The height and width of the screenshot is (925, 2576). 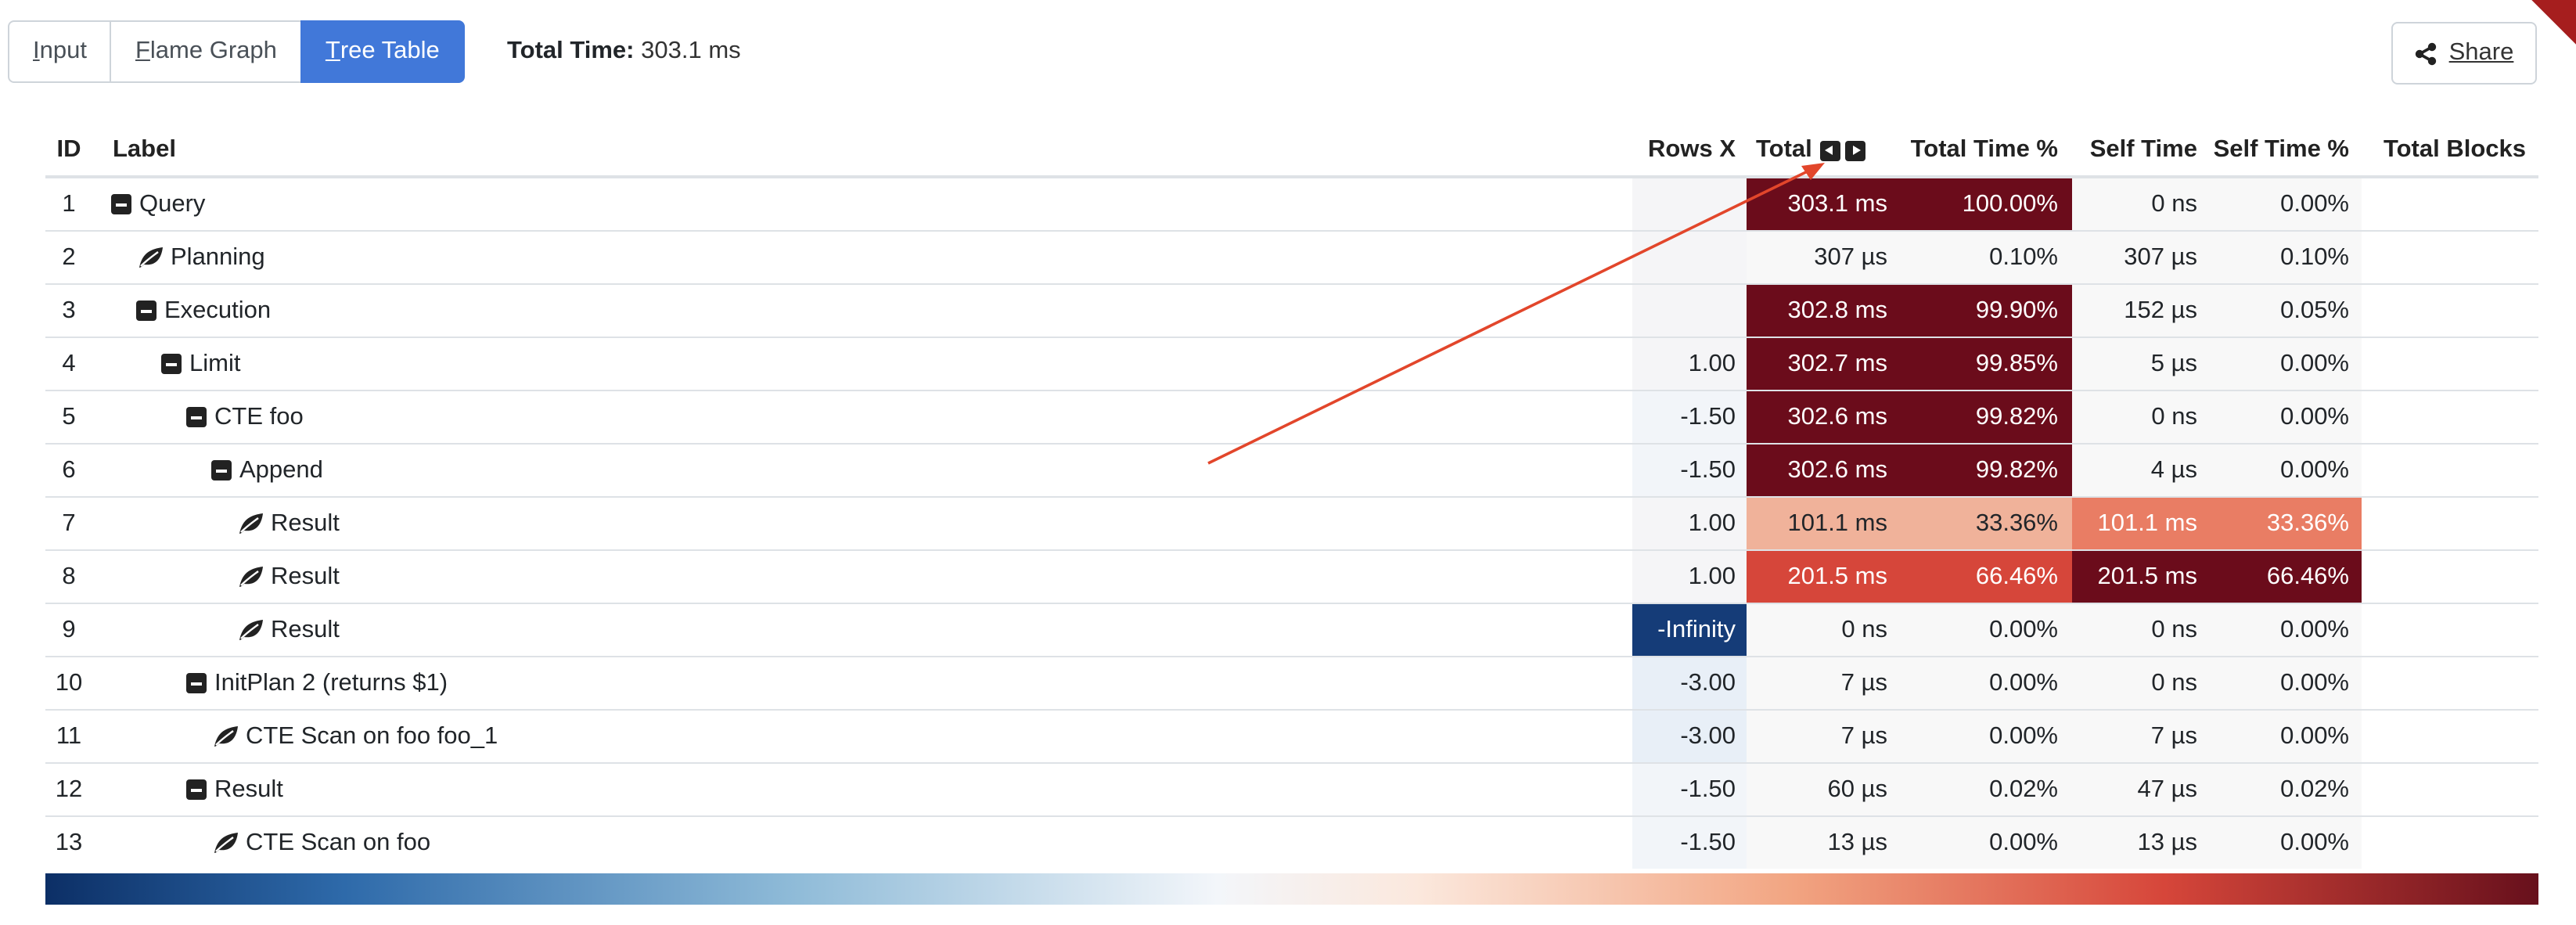 I want to click on cell-id: 9, so click(x=69, y=629).